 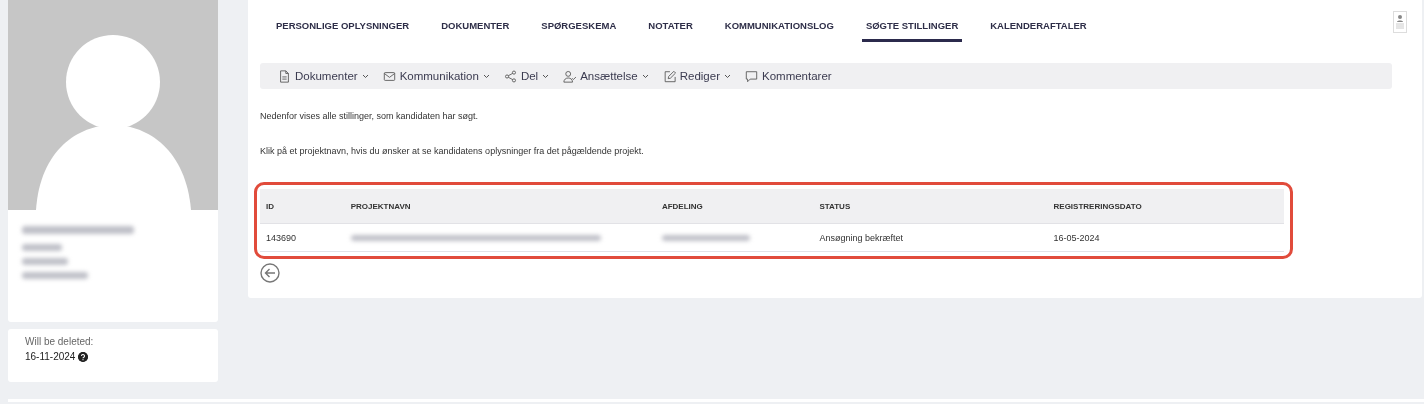 What do you see at coordinates (912, 31) in the screenshot?
I see `tab: SØGTE STILLINGER` at bounding box center [912, 31].